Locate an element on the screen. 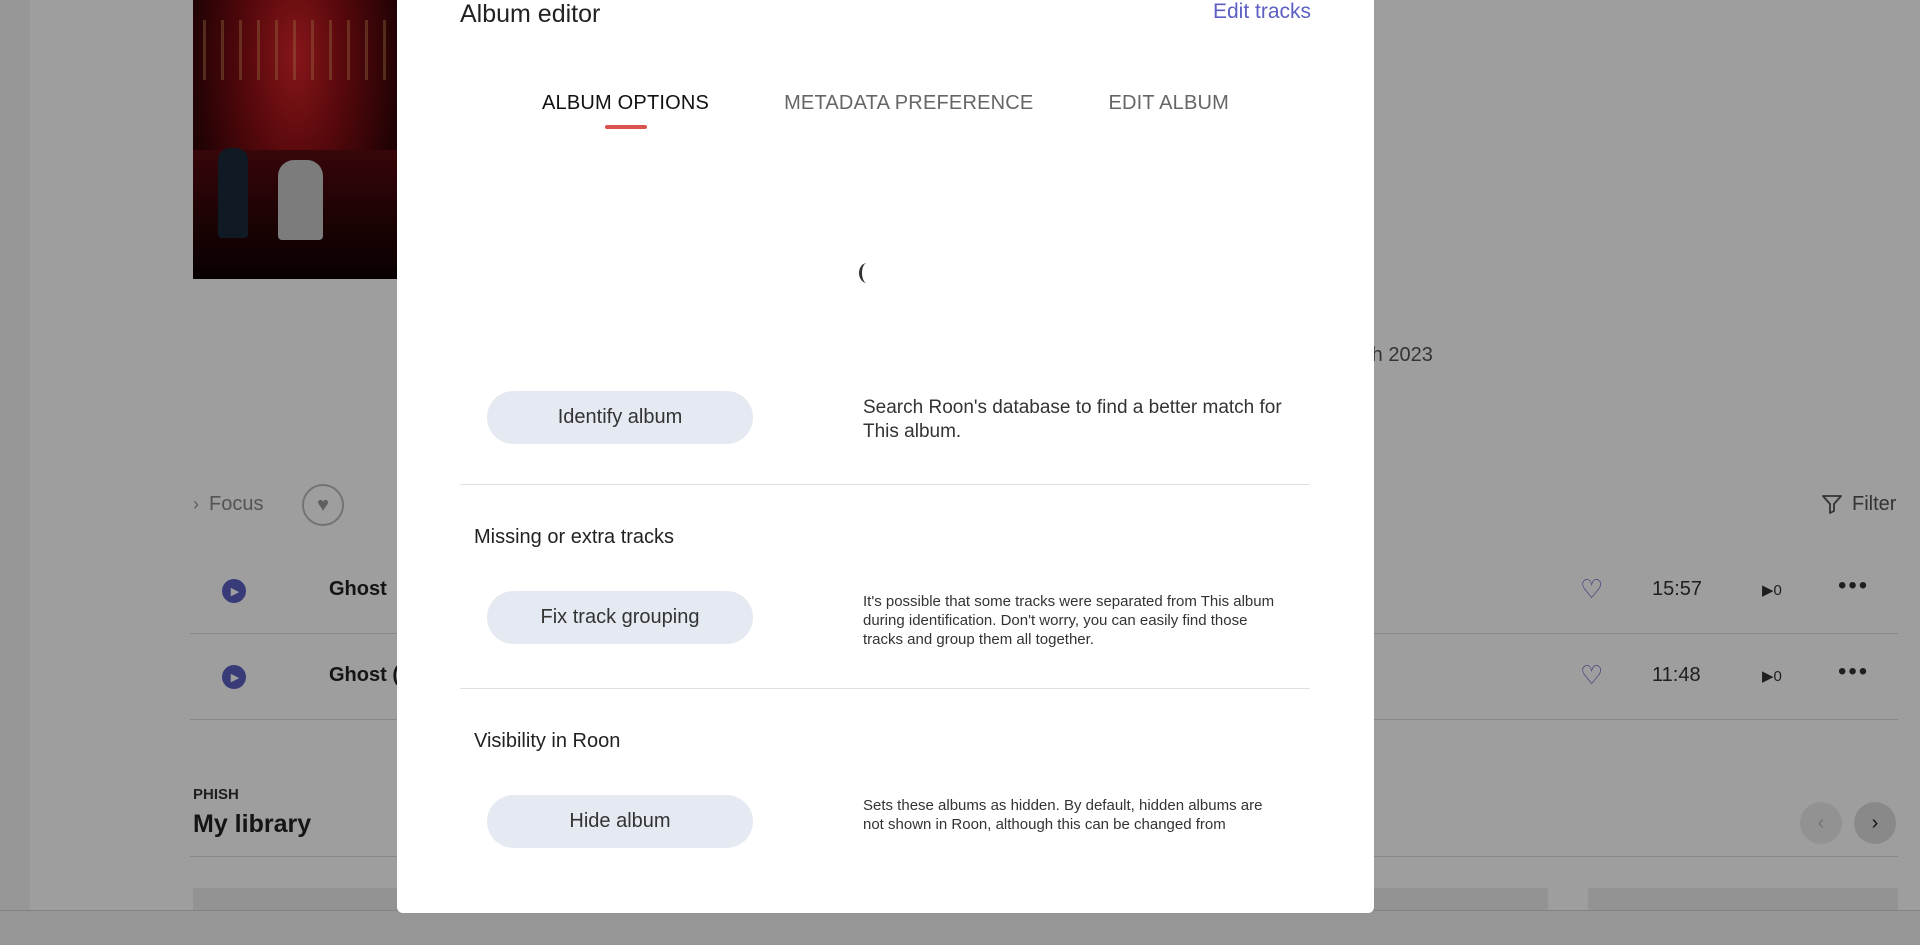  missing-tracks-heading: Missing or extra tracks is located at coordinates (574, 537).